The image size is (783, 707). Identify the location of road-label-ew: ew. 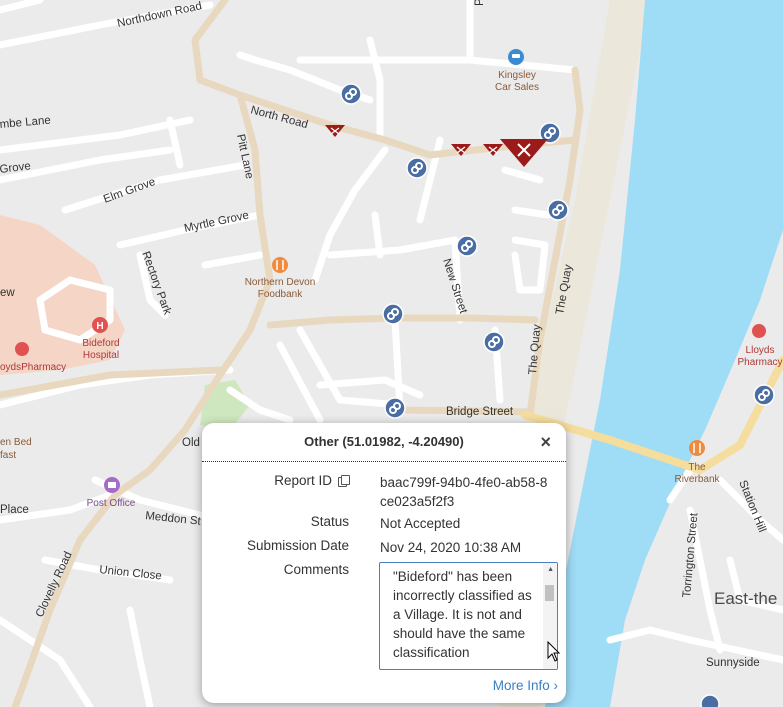
(7, 293).